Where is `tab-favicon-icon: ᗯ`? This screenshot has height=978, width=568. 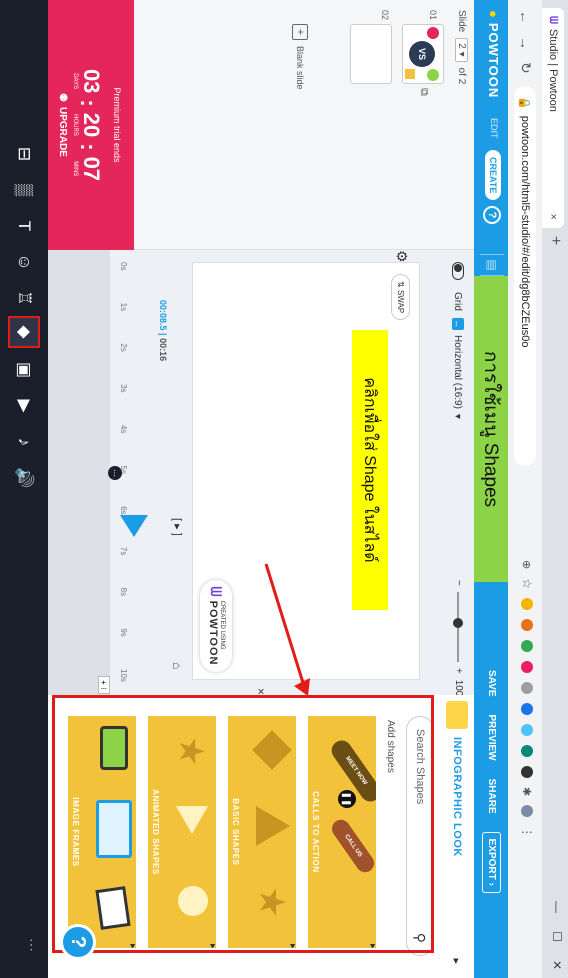
tab-favicon-icon: ᗯ is located at coordinates (553, 20).